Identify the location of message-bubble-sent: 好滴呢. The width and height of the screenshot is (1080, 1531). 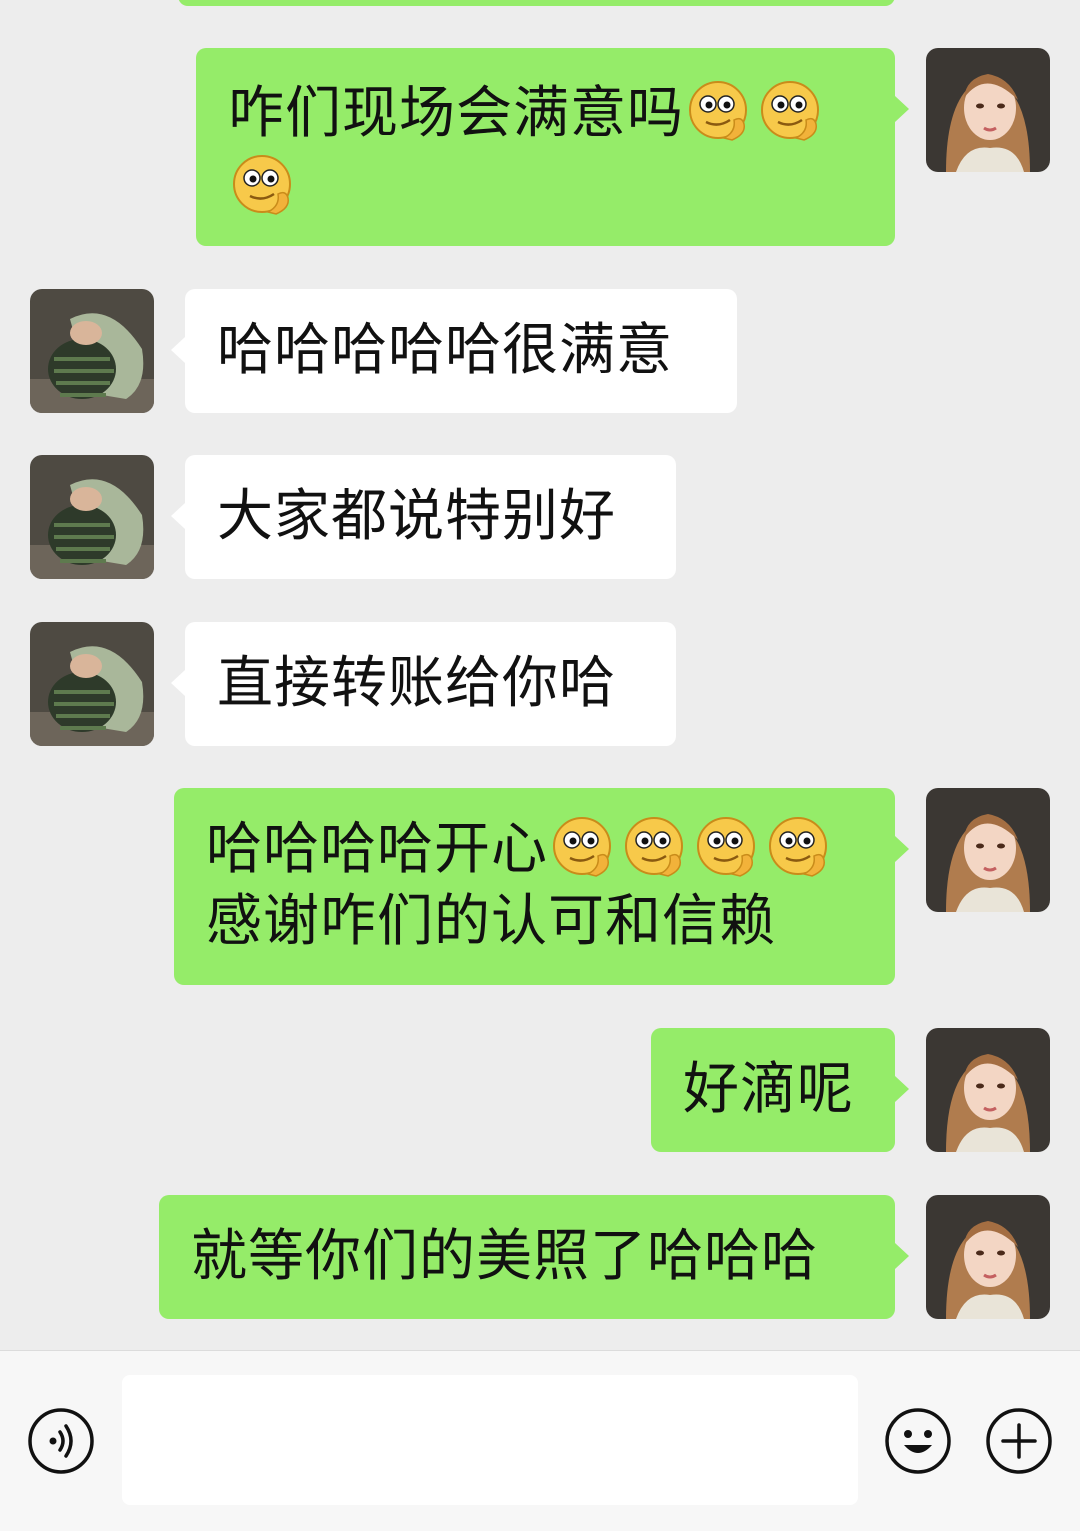
(773, 1090).